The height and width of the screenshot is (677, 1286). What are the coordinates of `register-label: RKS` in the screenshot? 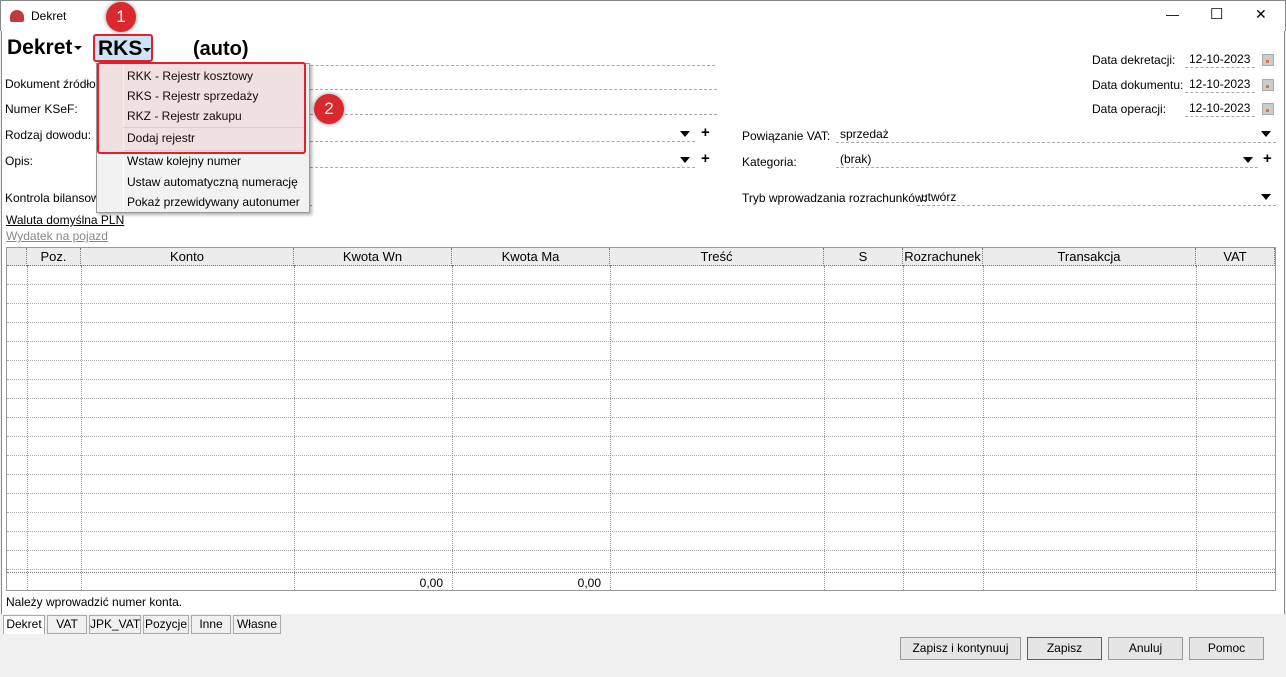 It's located at (120, 48).